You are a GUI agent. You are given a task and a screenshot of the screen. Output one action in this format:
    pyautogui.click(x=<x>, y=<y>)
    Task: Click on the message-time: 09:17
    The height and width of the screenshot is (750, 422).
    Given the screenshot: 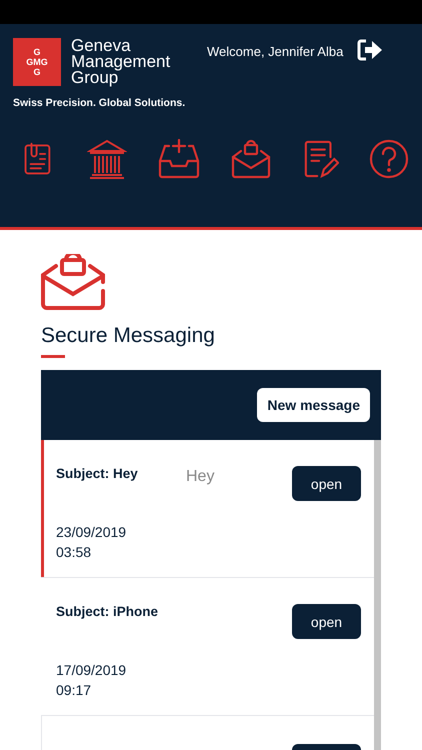 What is the action you would take?
    pyautogui.click(x=74, y=690)
    